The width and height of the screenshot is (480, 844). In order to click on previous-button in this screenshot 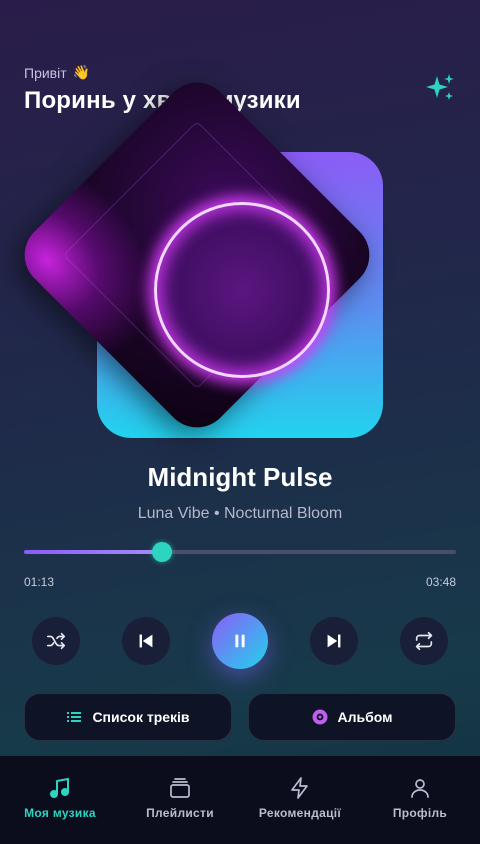, I will do `click(146, 641)`.